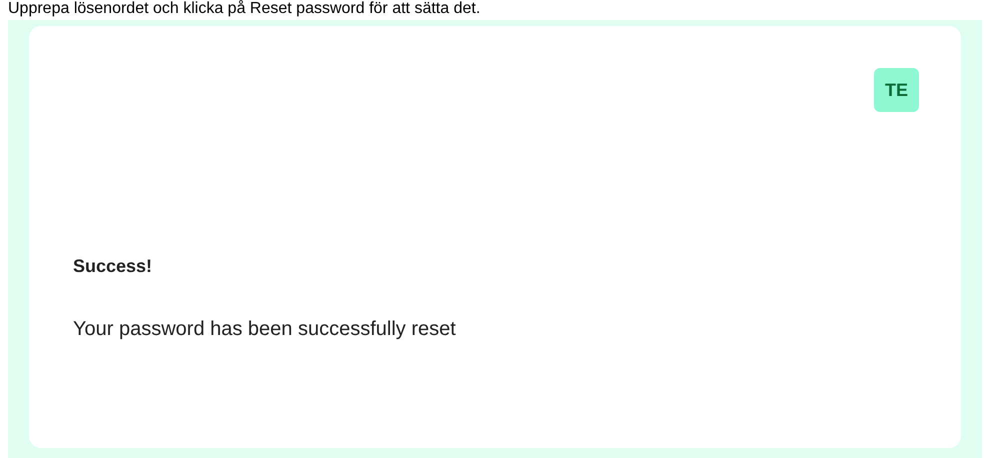  Describe the element at coordinates (896, 90) in the screenshot. I see `logo: TE` at that location.